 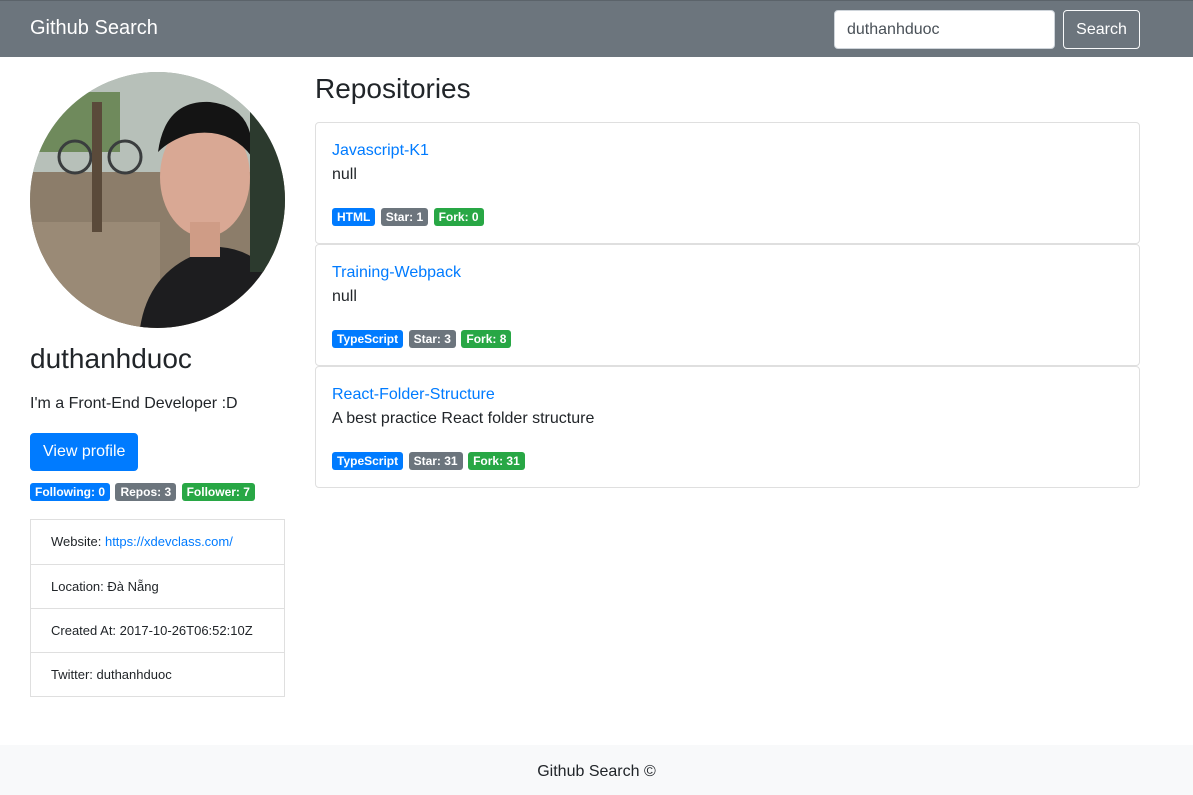 I want to click on star-badge: Star: 3, so click(x=432, y=339).